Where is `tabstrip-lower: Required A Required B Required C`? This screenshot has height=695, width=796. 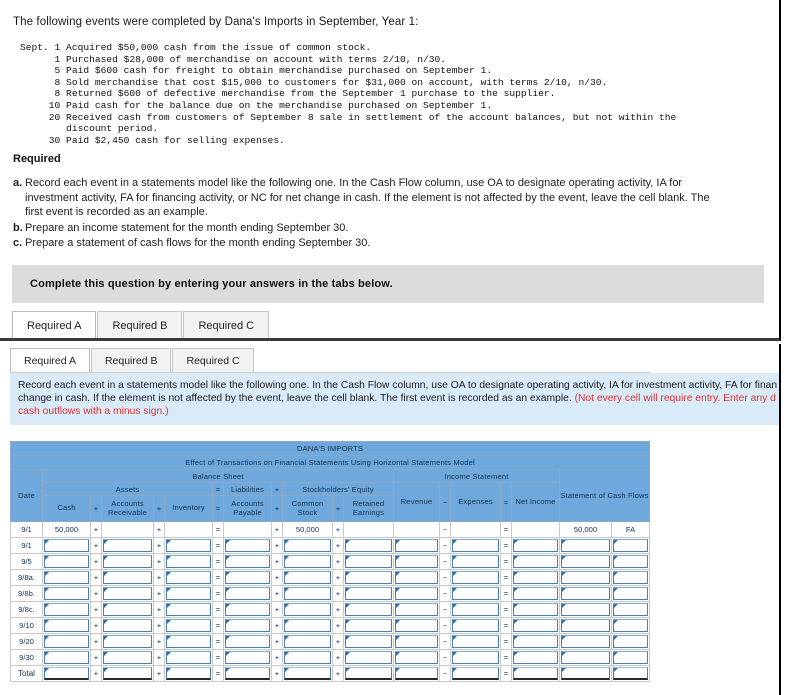
tabstrip-lower: Required A Required B Required C is located at coordinates (132, 360).